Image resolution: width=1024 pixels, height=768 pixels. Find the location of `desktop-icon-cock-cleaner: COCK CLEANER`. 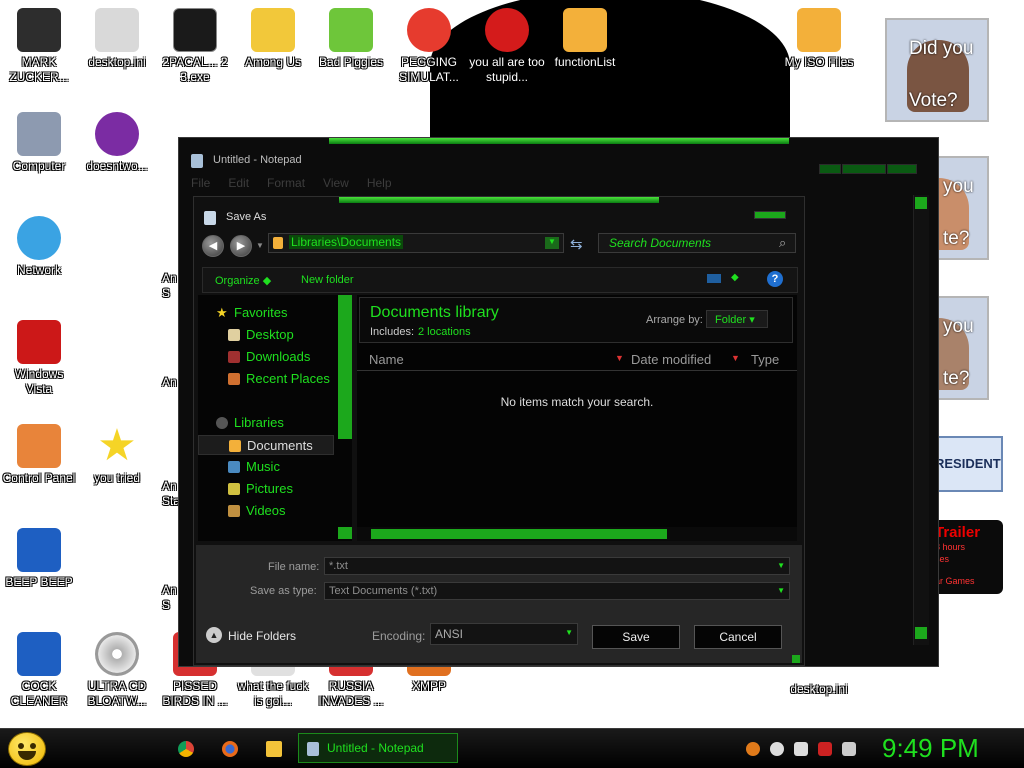

desktop-icon-cock-cleaner: COCK CLEANER is located at coordinates (39, 670).